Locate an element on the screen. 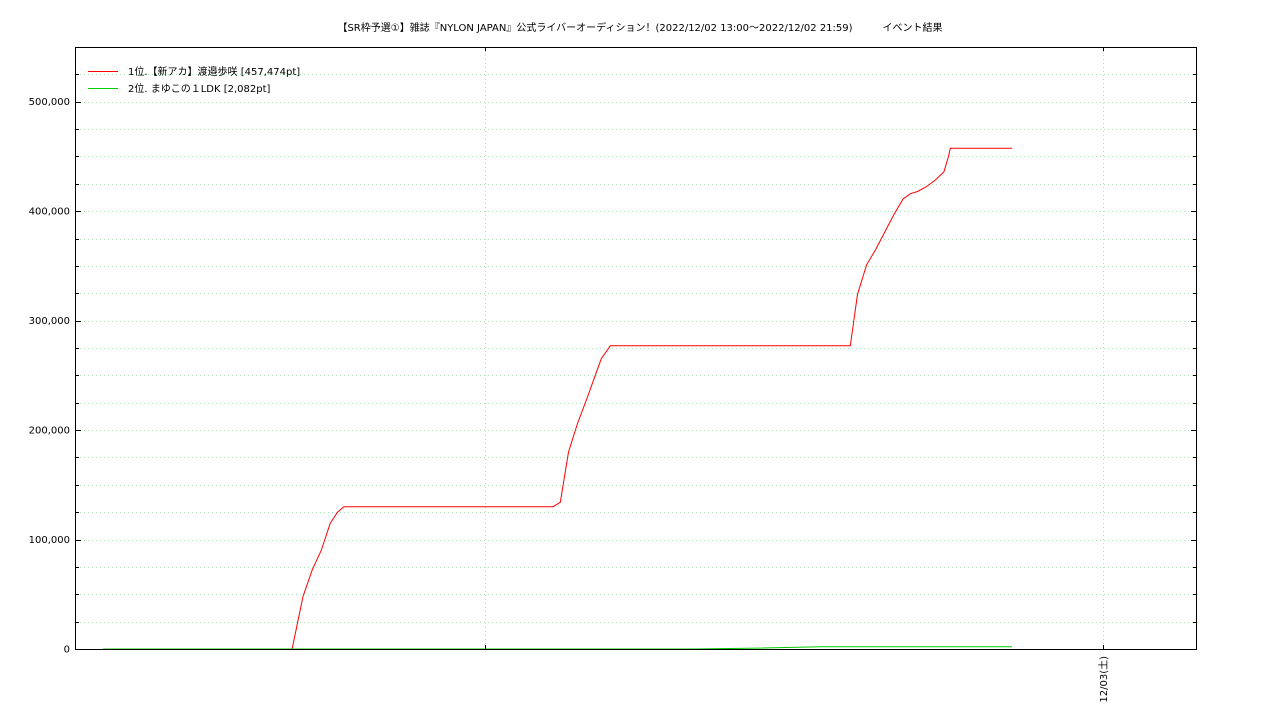  legend-label-1: 1位.【新アカ】渡邉歩咲 [457,474pt] is located at coordinates (214, 71).